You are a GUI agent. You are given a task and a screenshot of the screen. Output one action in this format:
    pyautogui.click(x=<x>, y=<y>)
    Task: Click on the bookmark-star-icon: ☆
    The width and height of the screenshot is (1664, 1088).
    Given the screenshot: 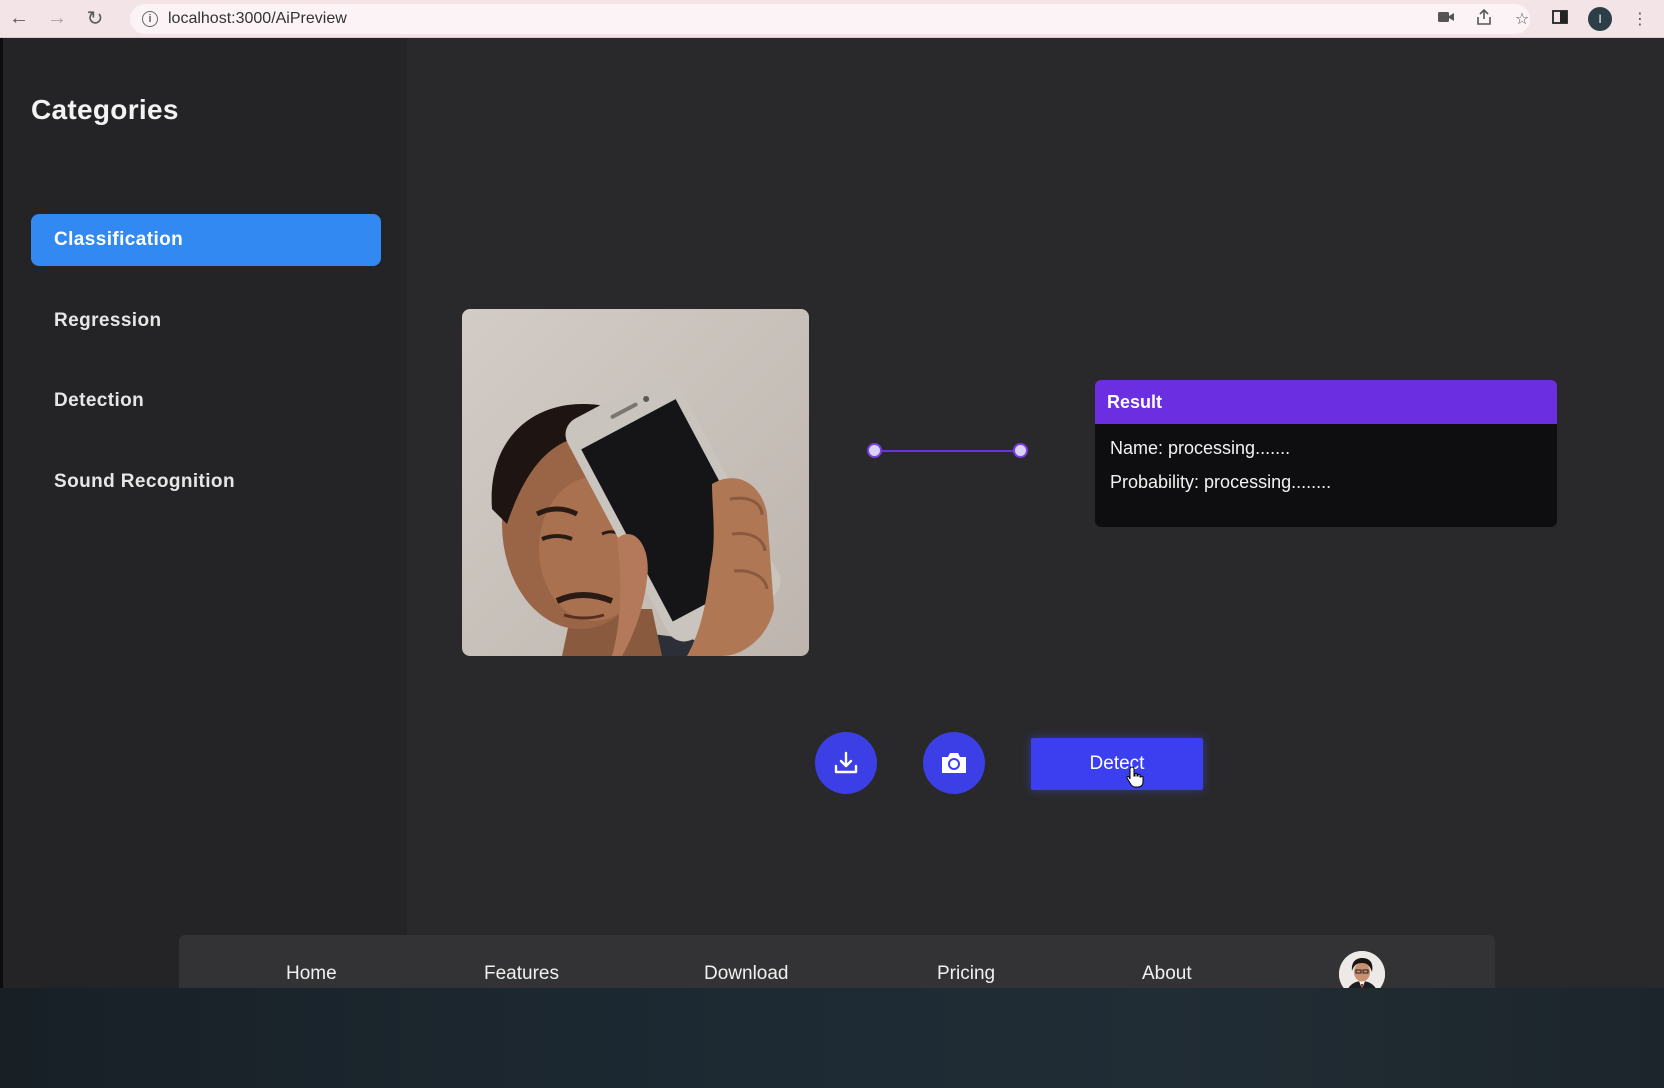 What is the action you would take?
    pyautogui.click(x=1522, y=19)
    